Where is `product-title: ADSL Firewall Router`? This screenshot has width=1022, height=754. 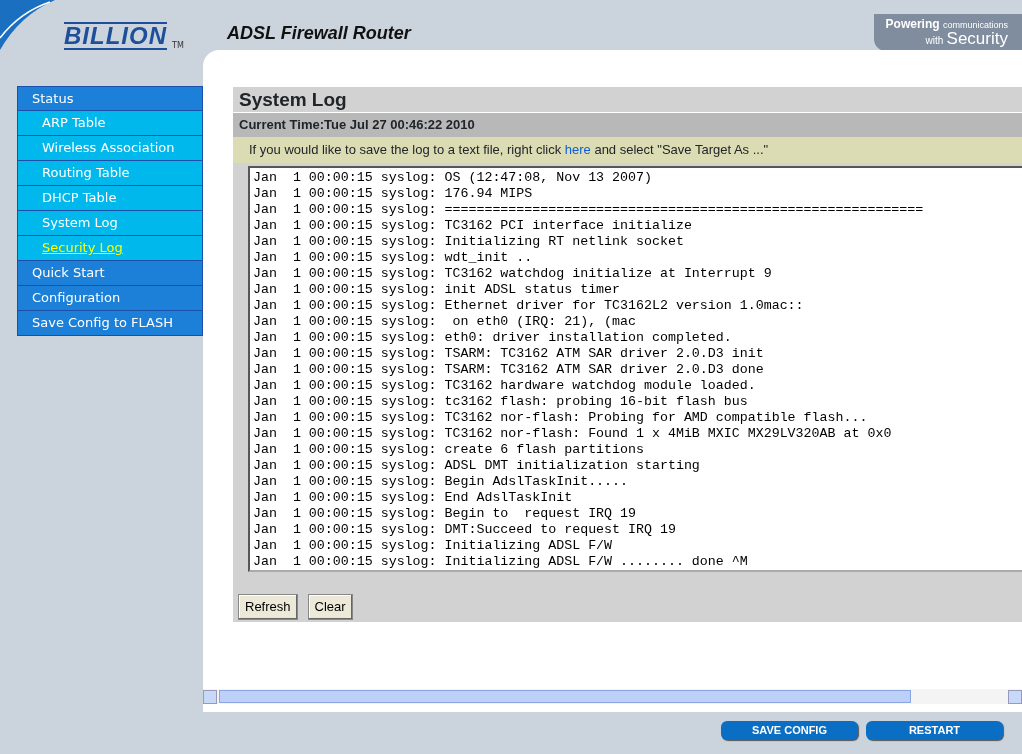
product-title: ADSL Firewall Router is located at coordinates (319, 33).